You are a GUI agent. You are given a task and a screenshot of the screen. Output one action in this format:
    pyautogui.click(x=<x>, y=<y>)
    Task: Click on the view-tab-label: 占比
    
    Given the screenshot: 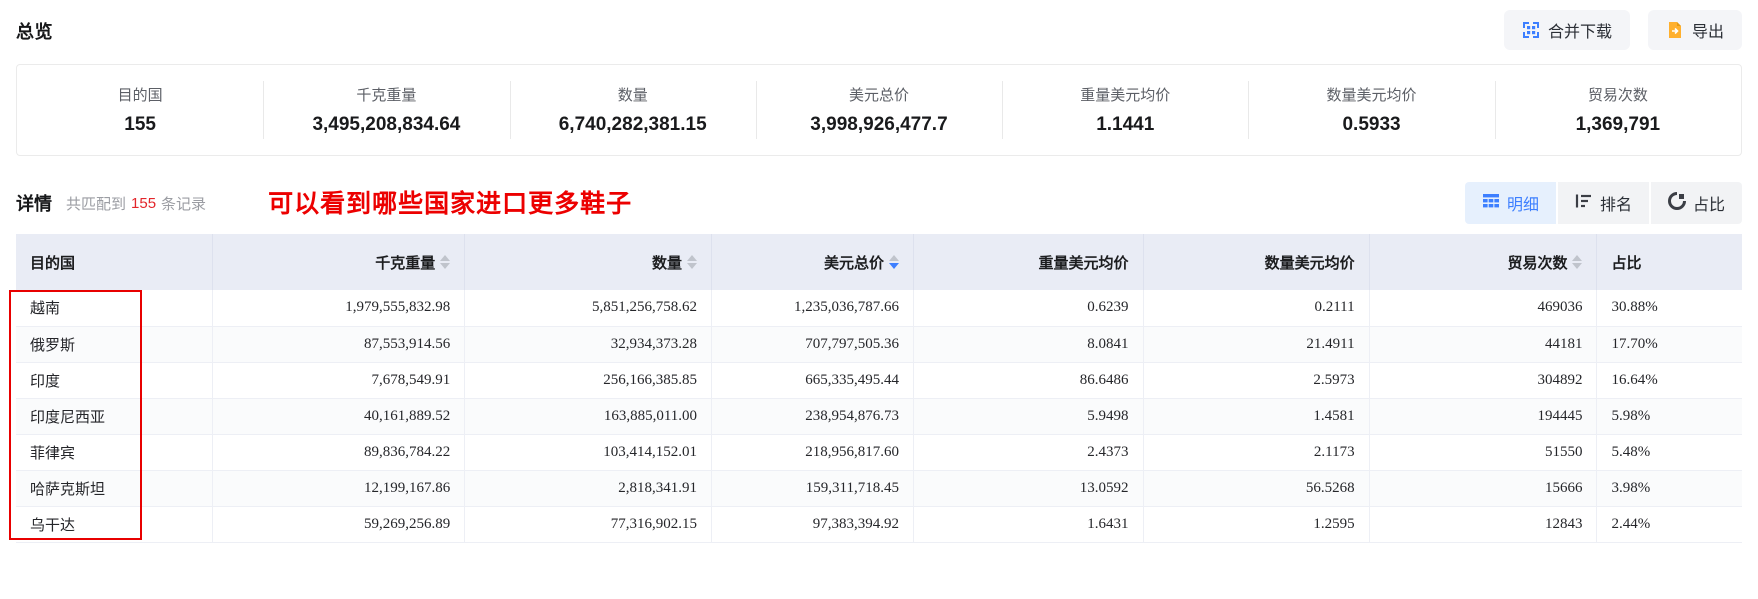 What is the action you would take?
    pyautogui.click(x=1708, y=205)
    